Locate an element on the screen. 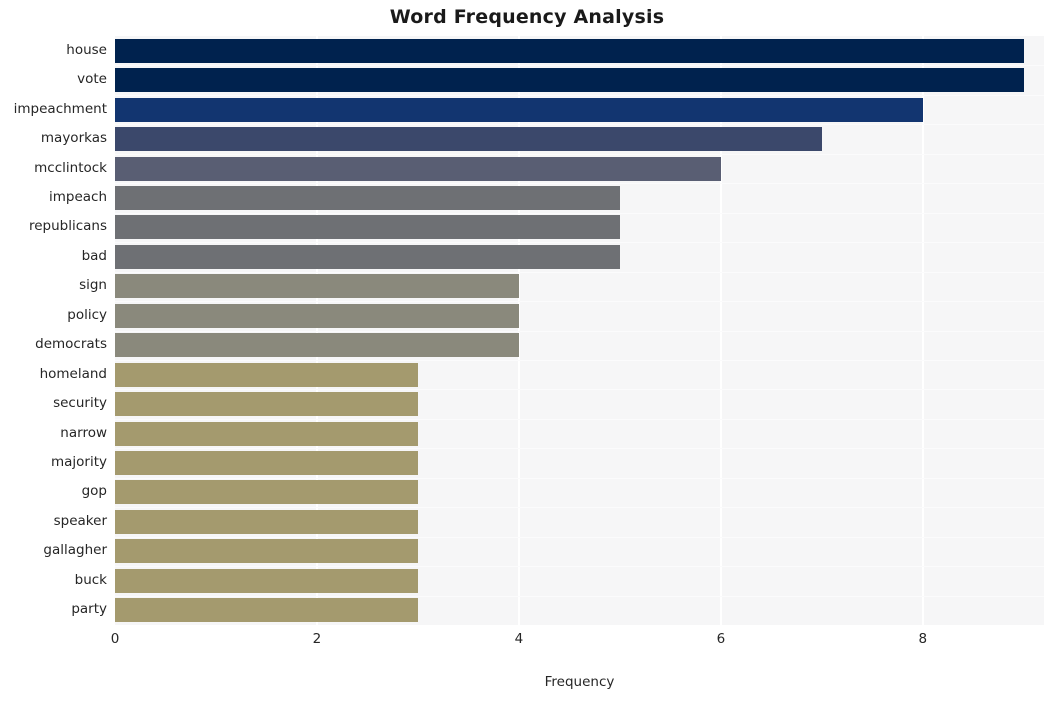 The width and height of the screenshot is (1054, 701). y-tick-label-mcclintock: mcclintock is located at coordinates (70, 167).